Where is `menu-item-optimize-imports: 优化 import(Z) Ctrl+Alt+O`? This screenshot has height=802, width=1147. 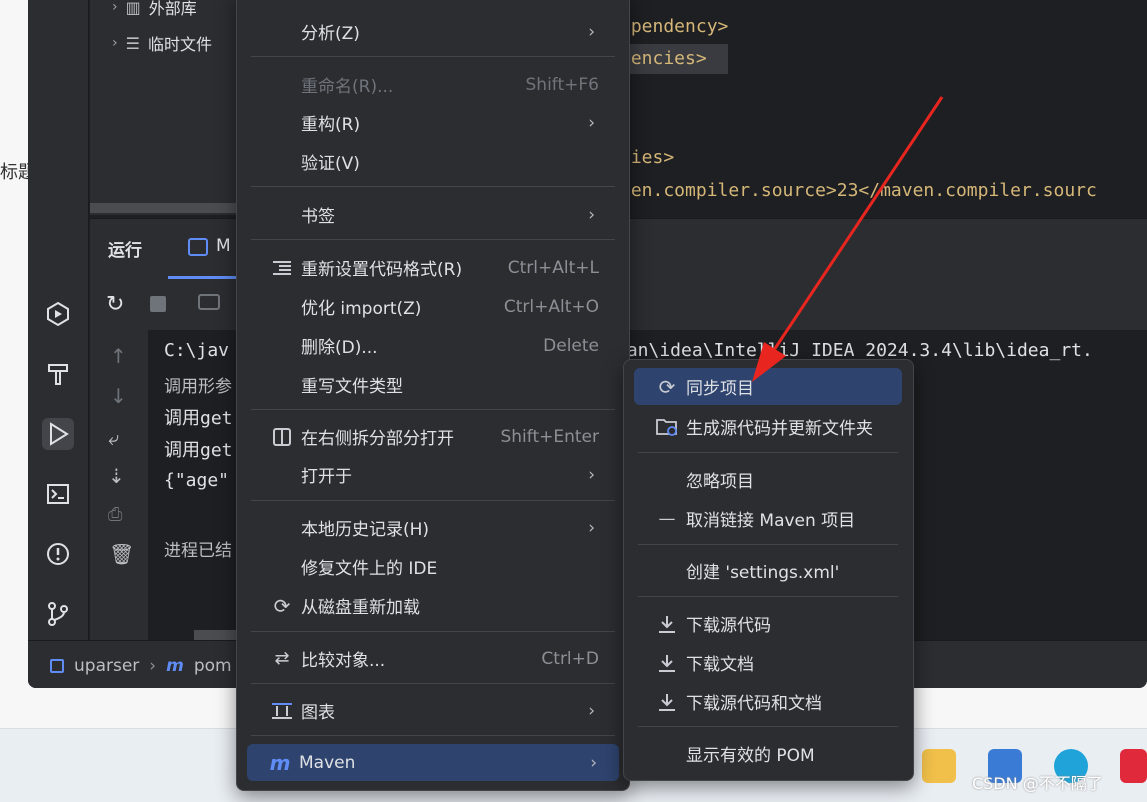 menu-item-optimize-imports: 优化 import(Z) Ctrl+Alt+O is located at coordinates (433, 306).